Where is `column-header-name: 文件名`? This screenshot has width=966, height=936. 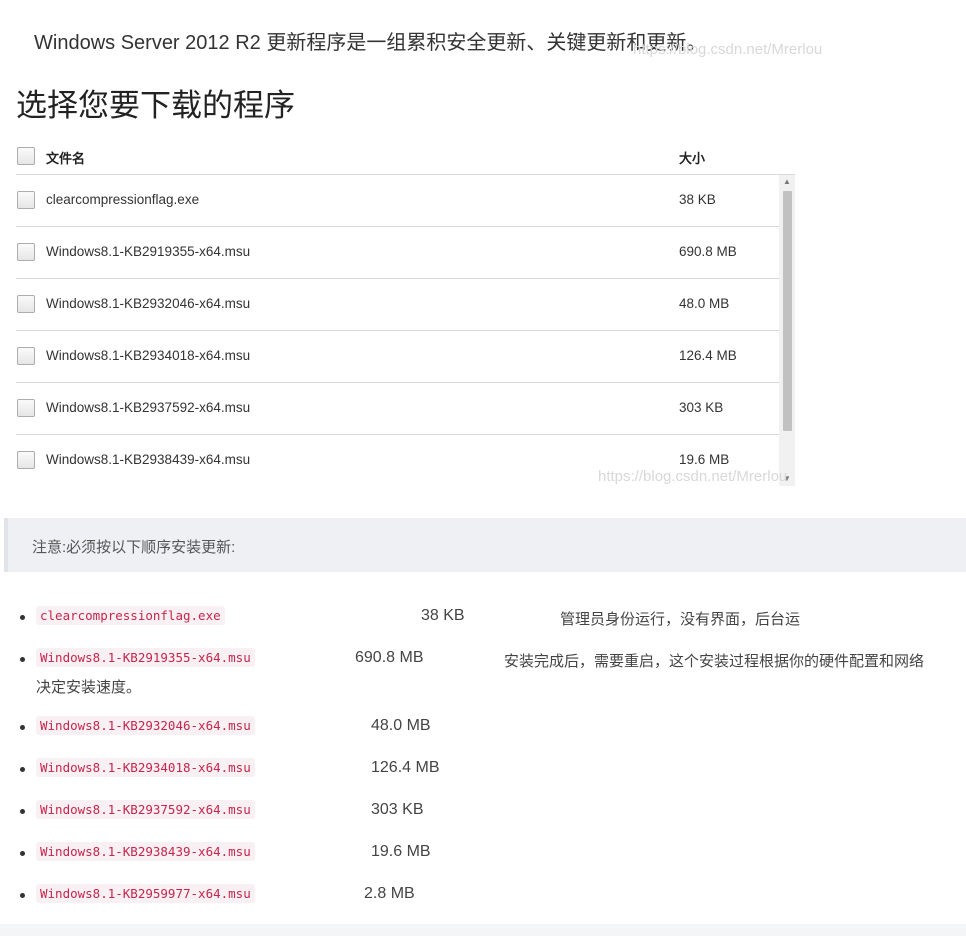
column-header-name: 文件名 is located at coordinates (66, 158).